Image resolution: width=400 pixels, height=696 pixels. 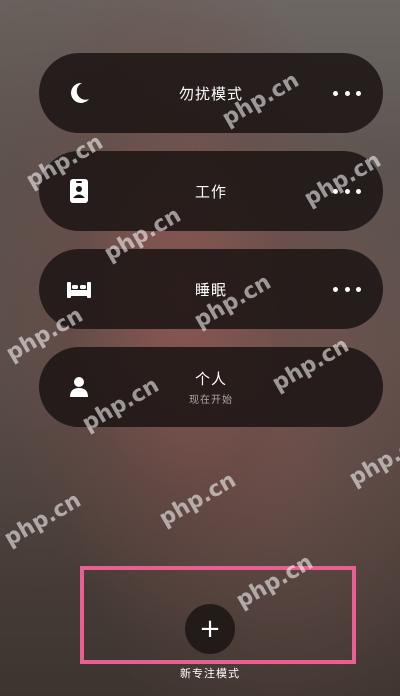 I want to click on focus-mode-title: 勿扰模式, so click(x=210, y=93).